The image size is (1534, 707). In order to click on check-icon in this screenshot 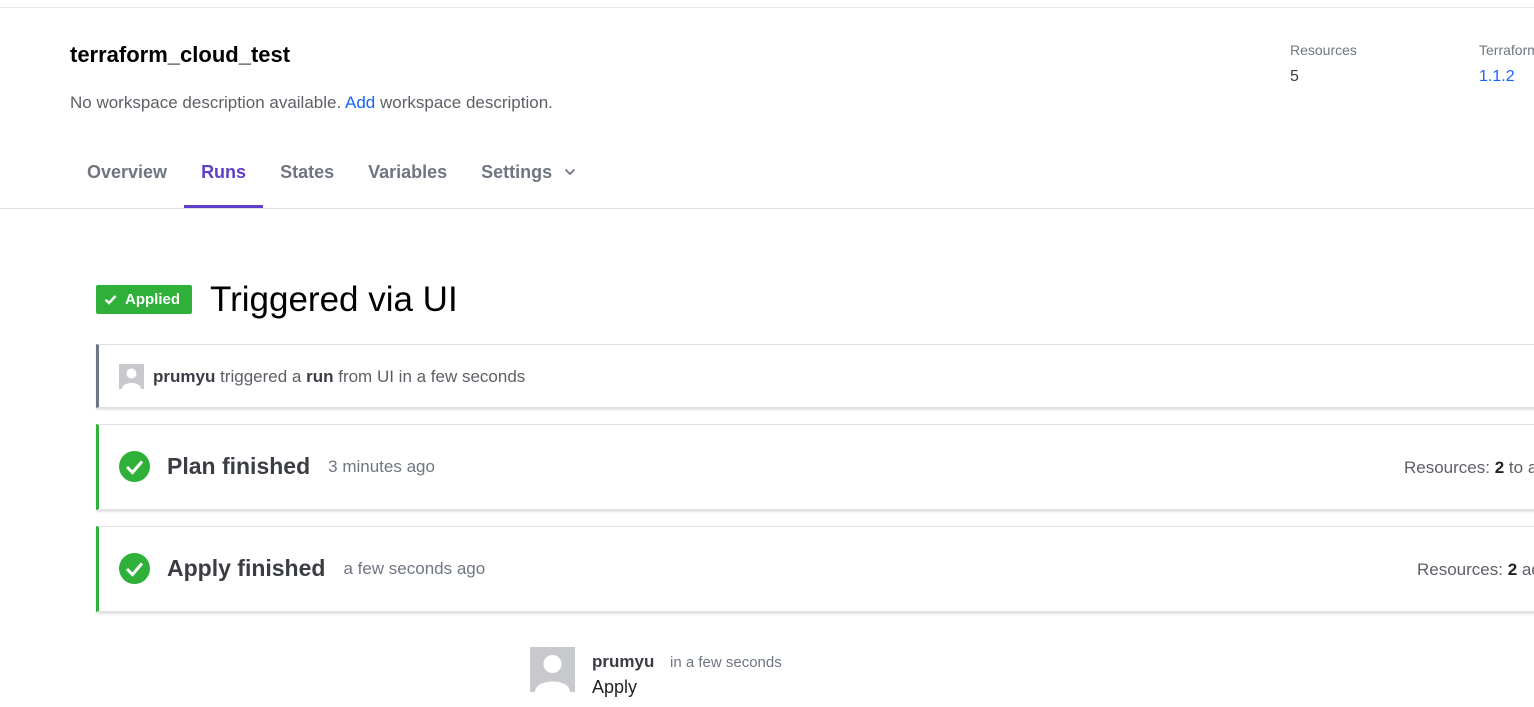, I will do `click(110, 300)`.